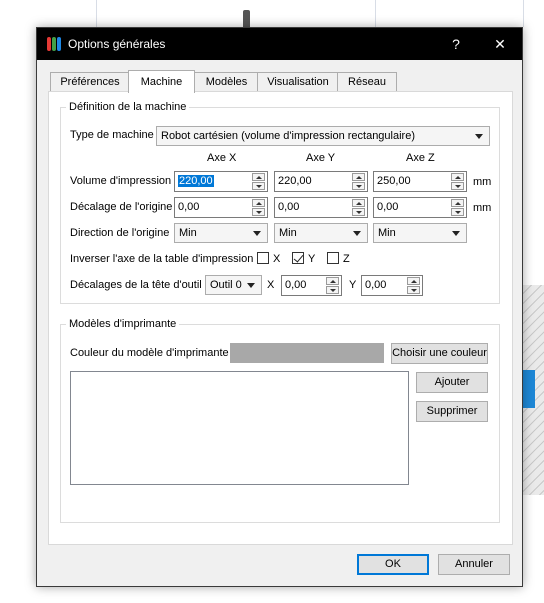  What do you see at coordinates (112, 135) in the screenshot?
I see `machine-type-label: Type de machine` at bounding box center [112, 135].